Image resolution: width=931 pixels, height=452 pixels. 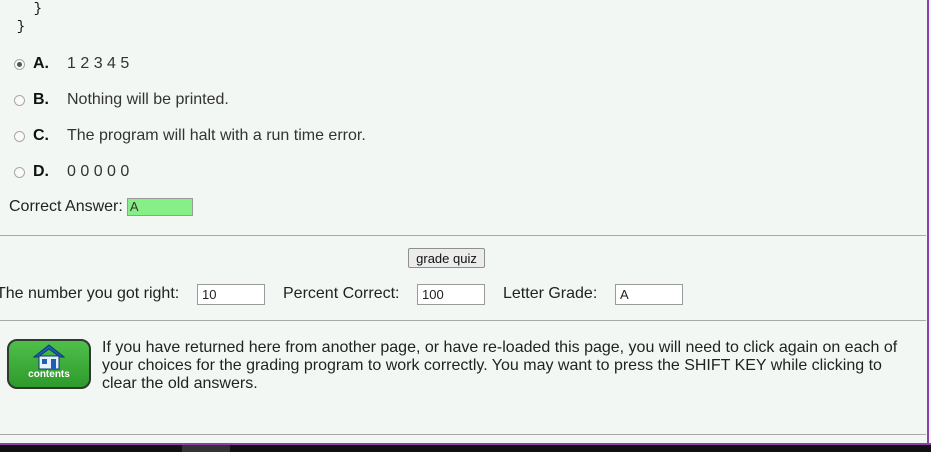 What do you see at coordinates (206, 448) in the screenshot?
I see `taskbar-item` at bounding box center [206, 448].